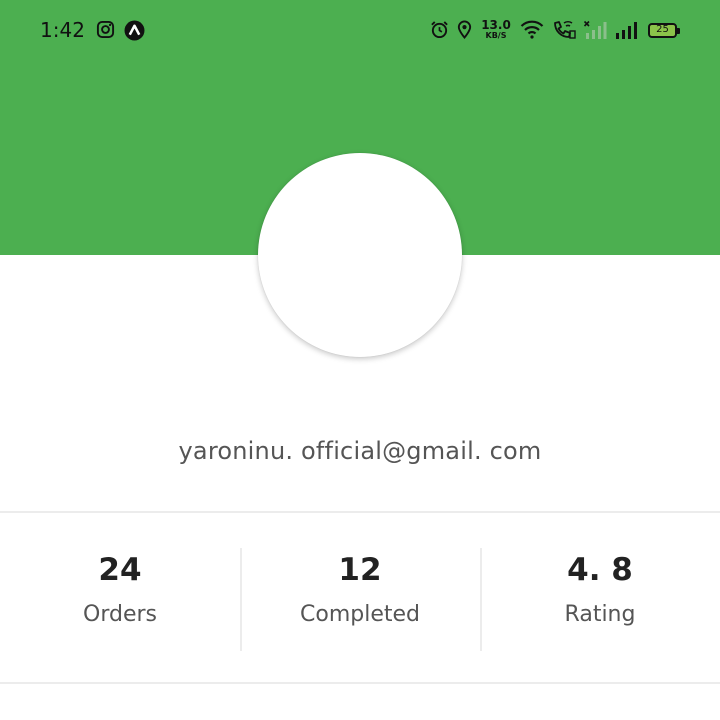 The width and height of the screenshot is (720, 720). Describe the element at coordinates (360, 570) in the screenshot. I see `stat-completed-value: 12` at that location.